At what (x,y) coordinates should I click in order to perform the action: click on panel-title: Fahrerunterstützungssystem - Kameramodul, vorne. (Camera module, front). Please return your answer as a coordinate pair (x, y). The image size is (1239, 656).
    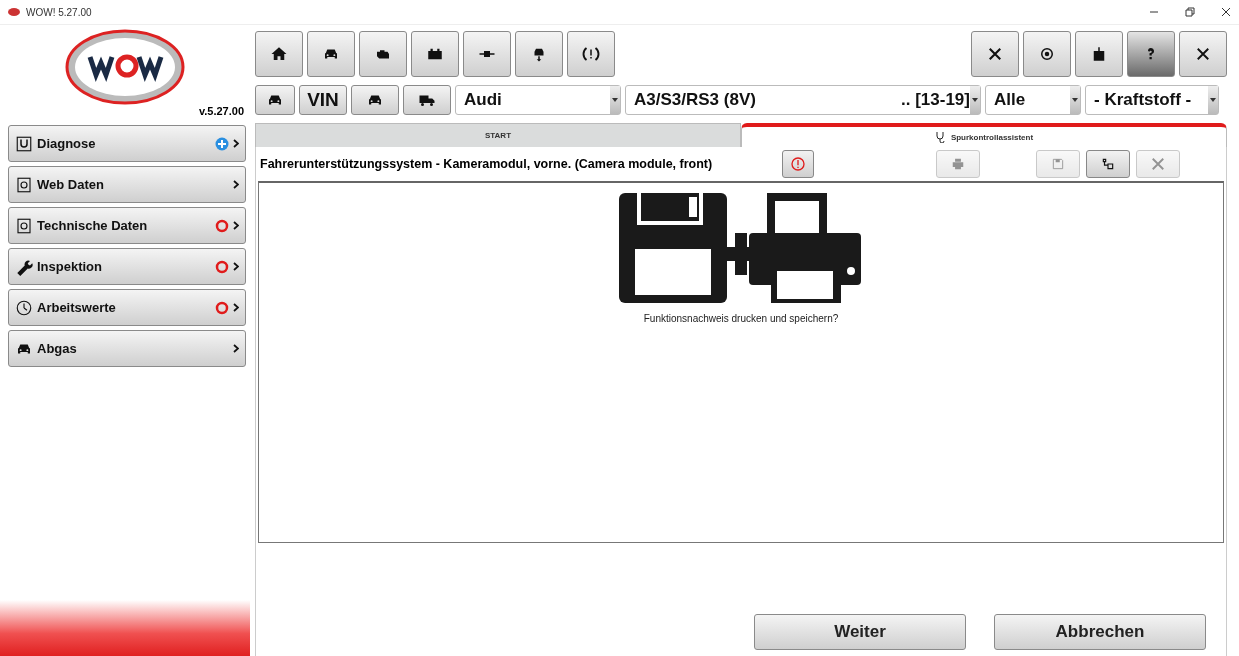
    Looking at the image, I should click on (486, 164).